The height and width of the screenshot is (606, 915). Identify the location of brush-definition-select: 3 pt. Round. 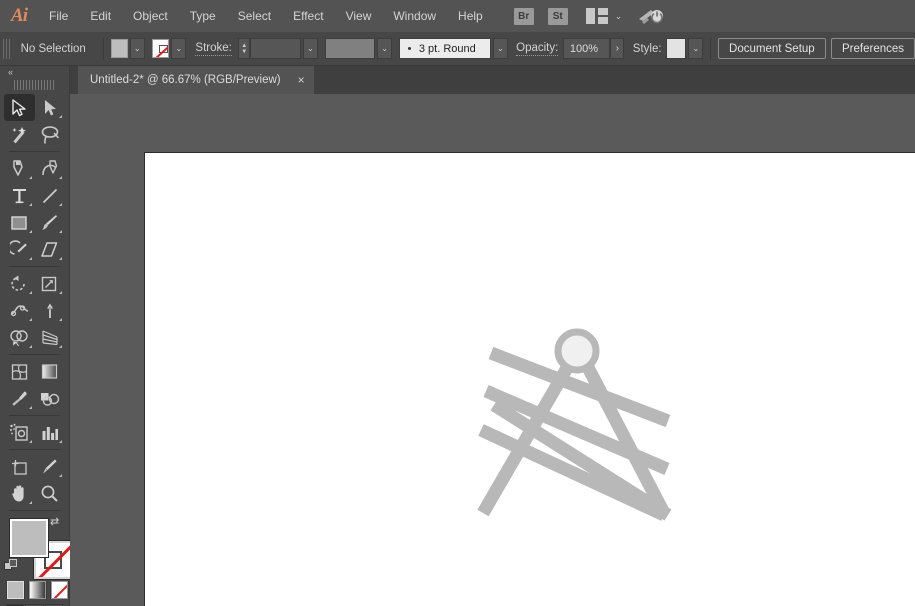
(444, 48).